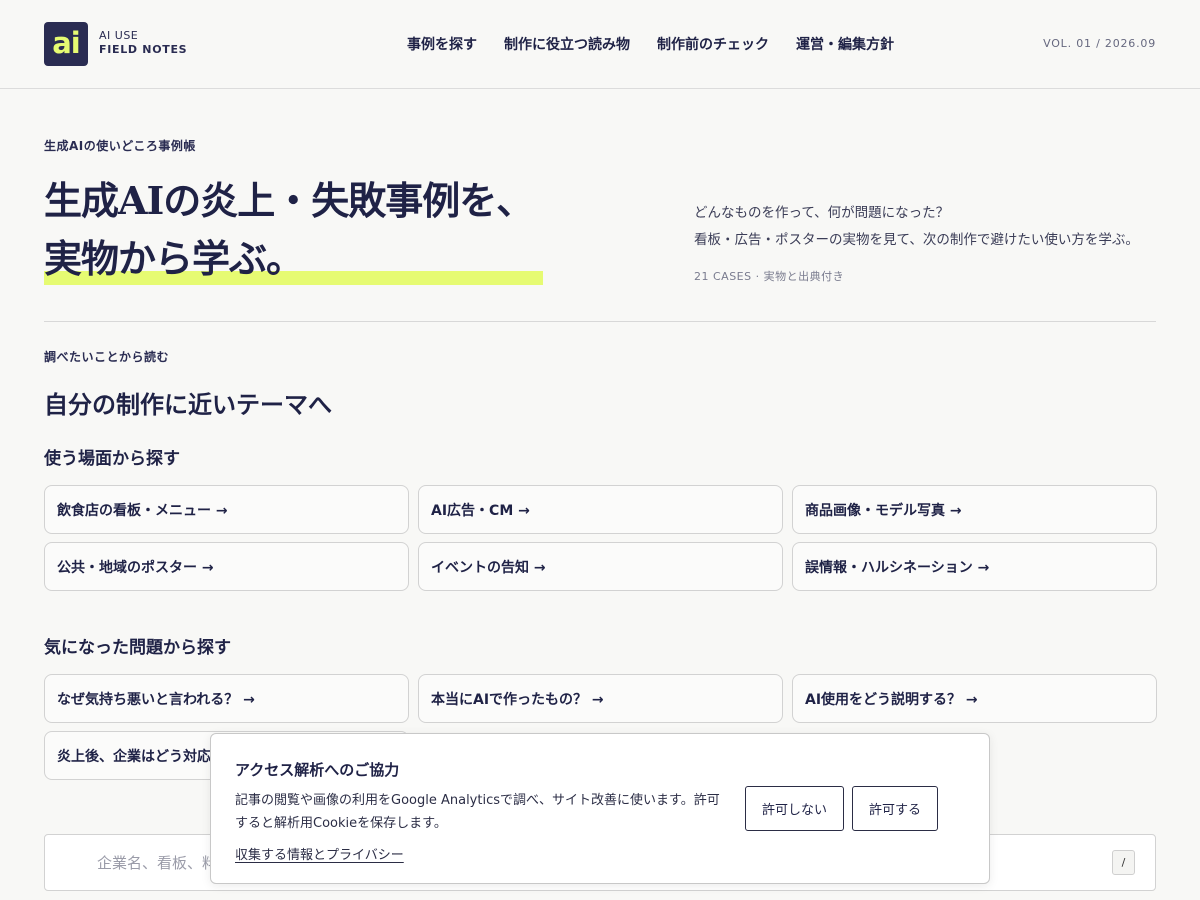 This screenshot has width=1200, height=900. Describe the element at coordinates (600, 321) in the screenshot. I see `divider` at that location.